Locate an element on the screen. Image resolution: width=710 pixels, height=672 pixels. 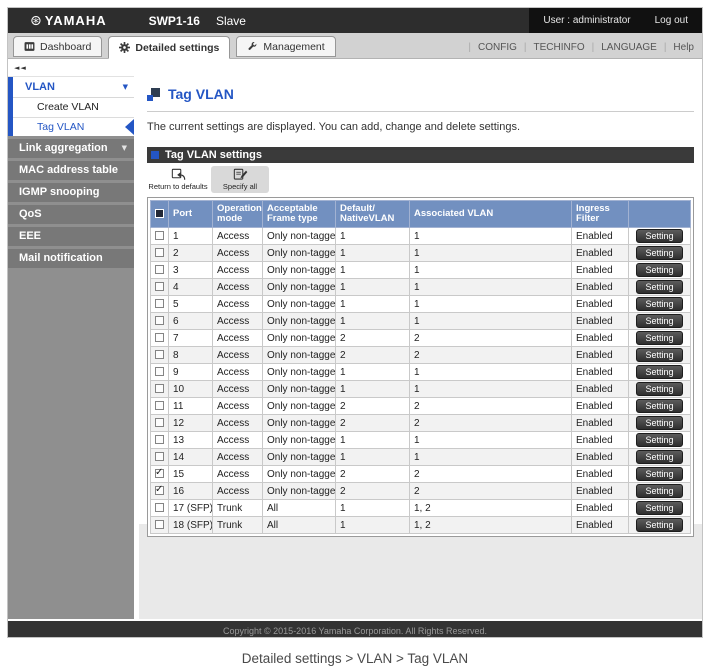
column-header-port: Port is located at coordinates (182, 213).